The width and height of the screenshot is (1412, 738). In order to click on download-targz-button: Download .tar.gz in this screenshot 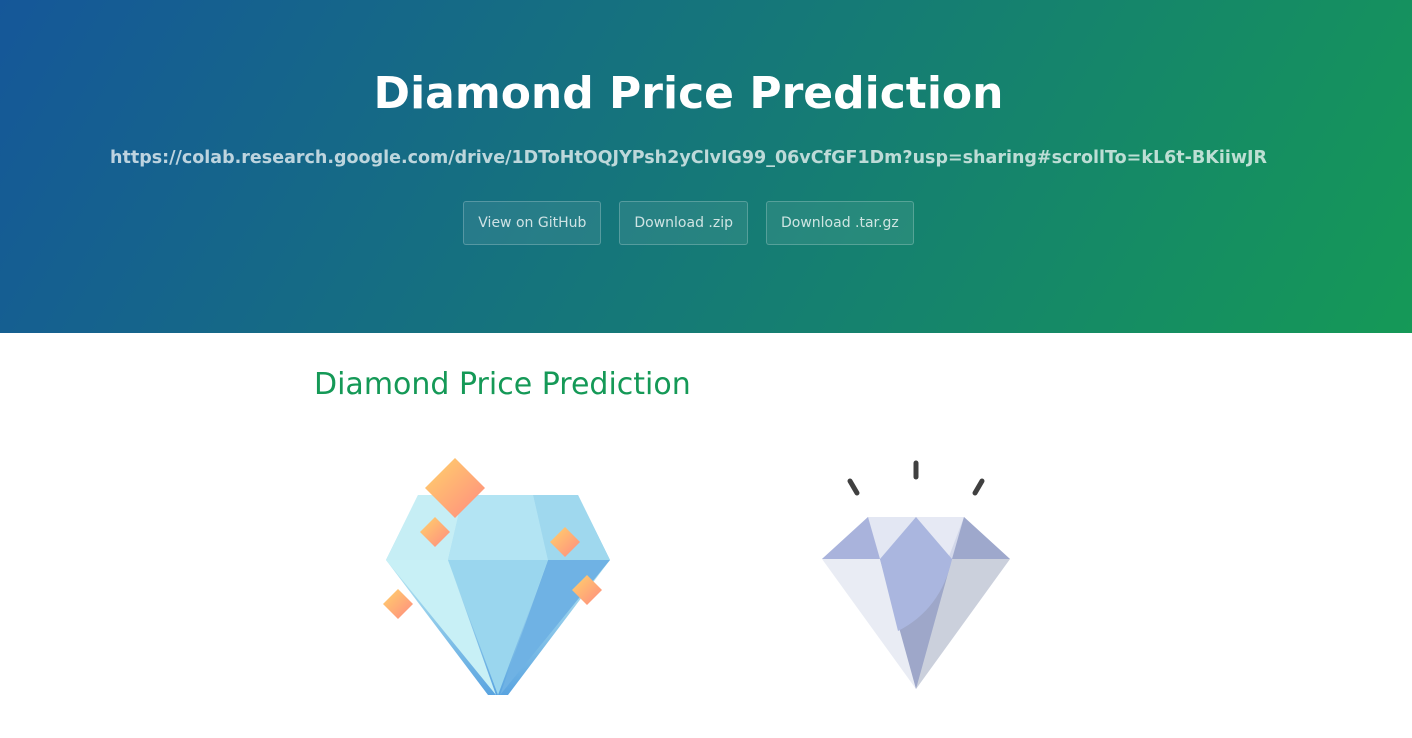, I will do `click(839, 223)`.